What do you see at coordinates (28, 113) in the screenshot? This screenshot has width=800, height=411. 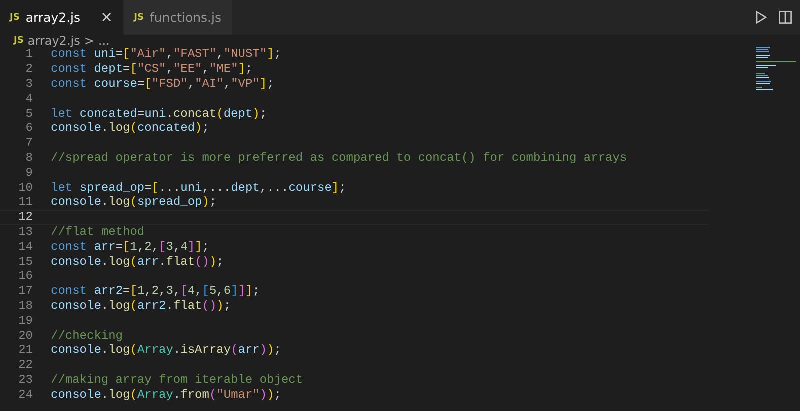 I see `line-number: 5` at bounding box center [28, 113].